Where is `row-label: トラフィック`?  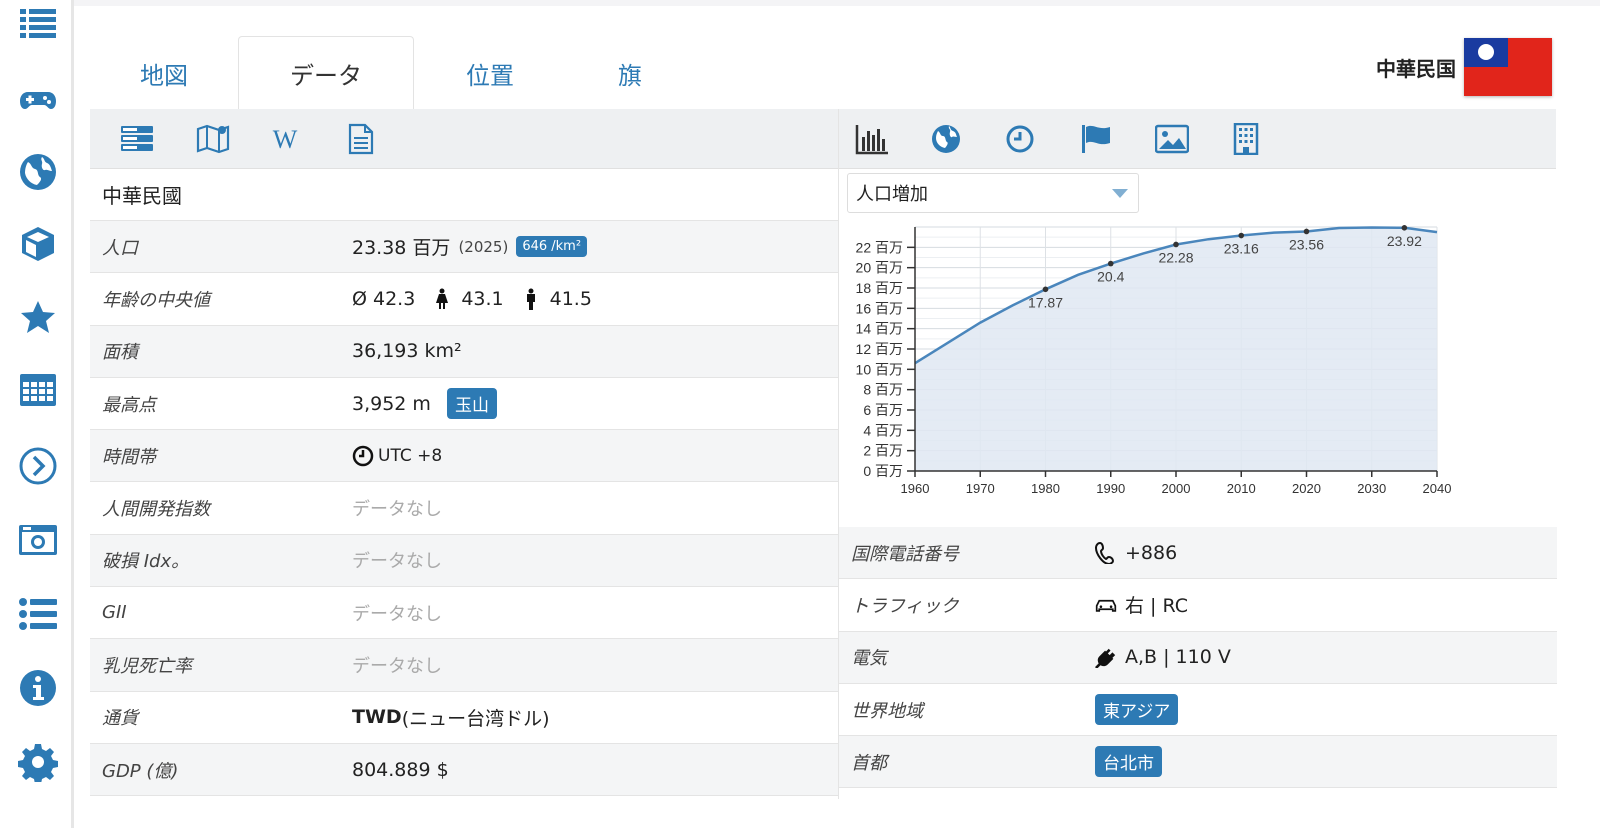
row-label: トラフィック is located at coordinates (905, 606).